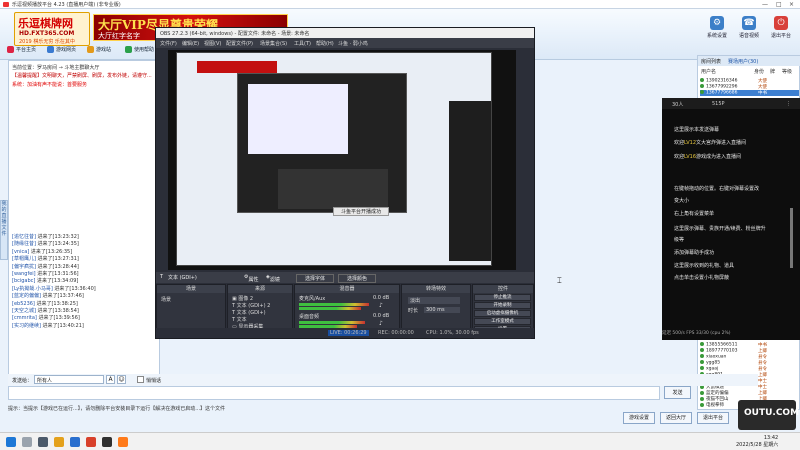 The width and height of the screenshot is (800, 450). Describe the element at coordinates (718, 104) in the screenshot. I see `overlay-tab-fans: 515P` at that location.